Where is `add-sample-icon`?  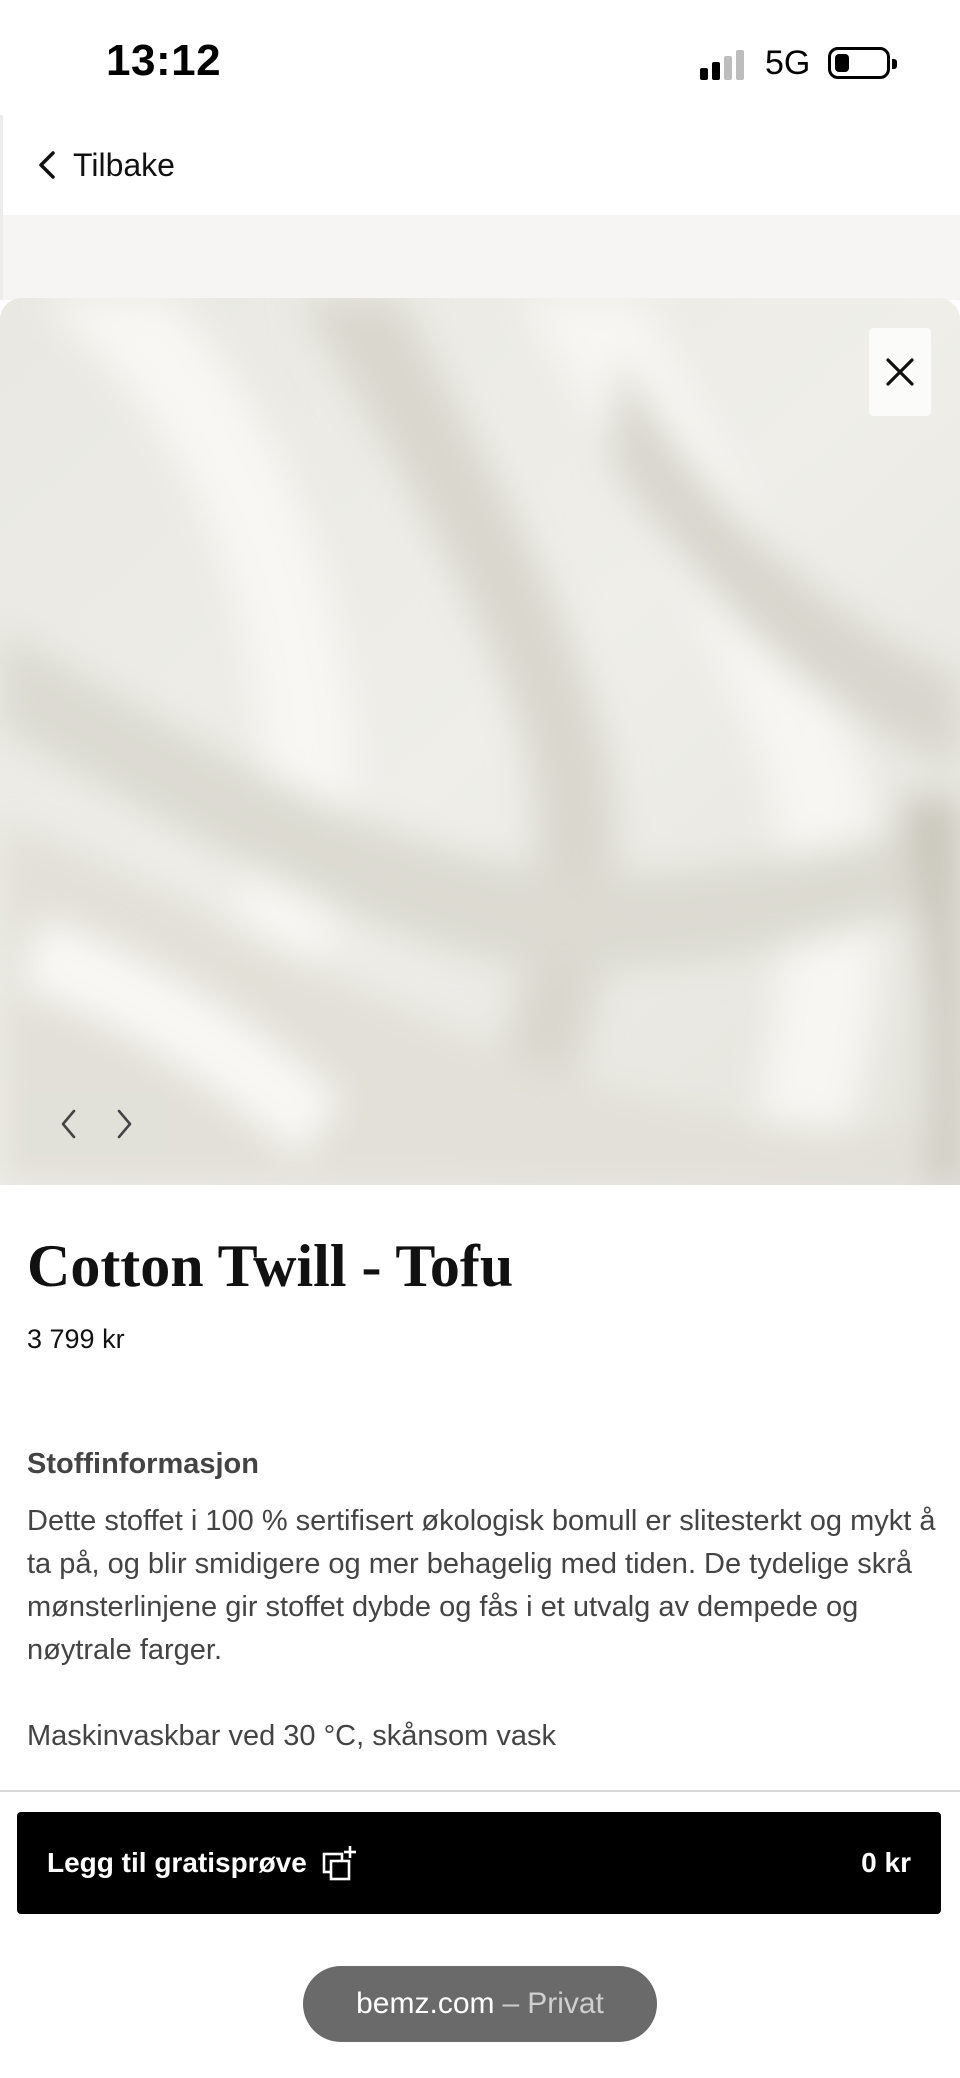
add-sample-icon is located at coordinates (339, 1863).